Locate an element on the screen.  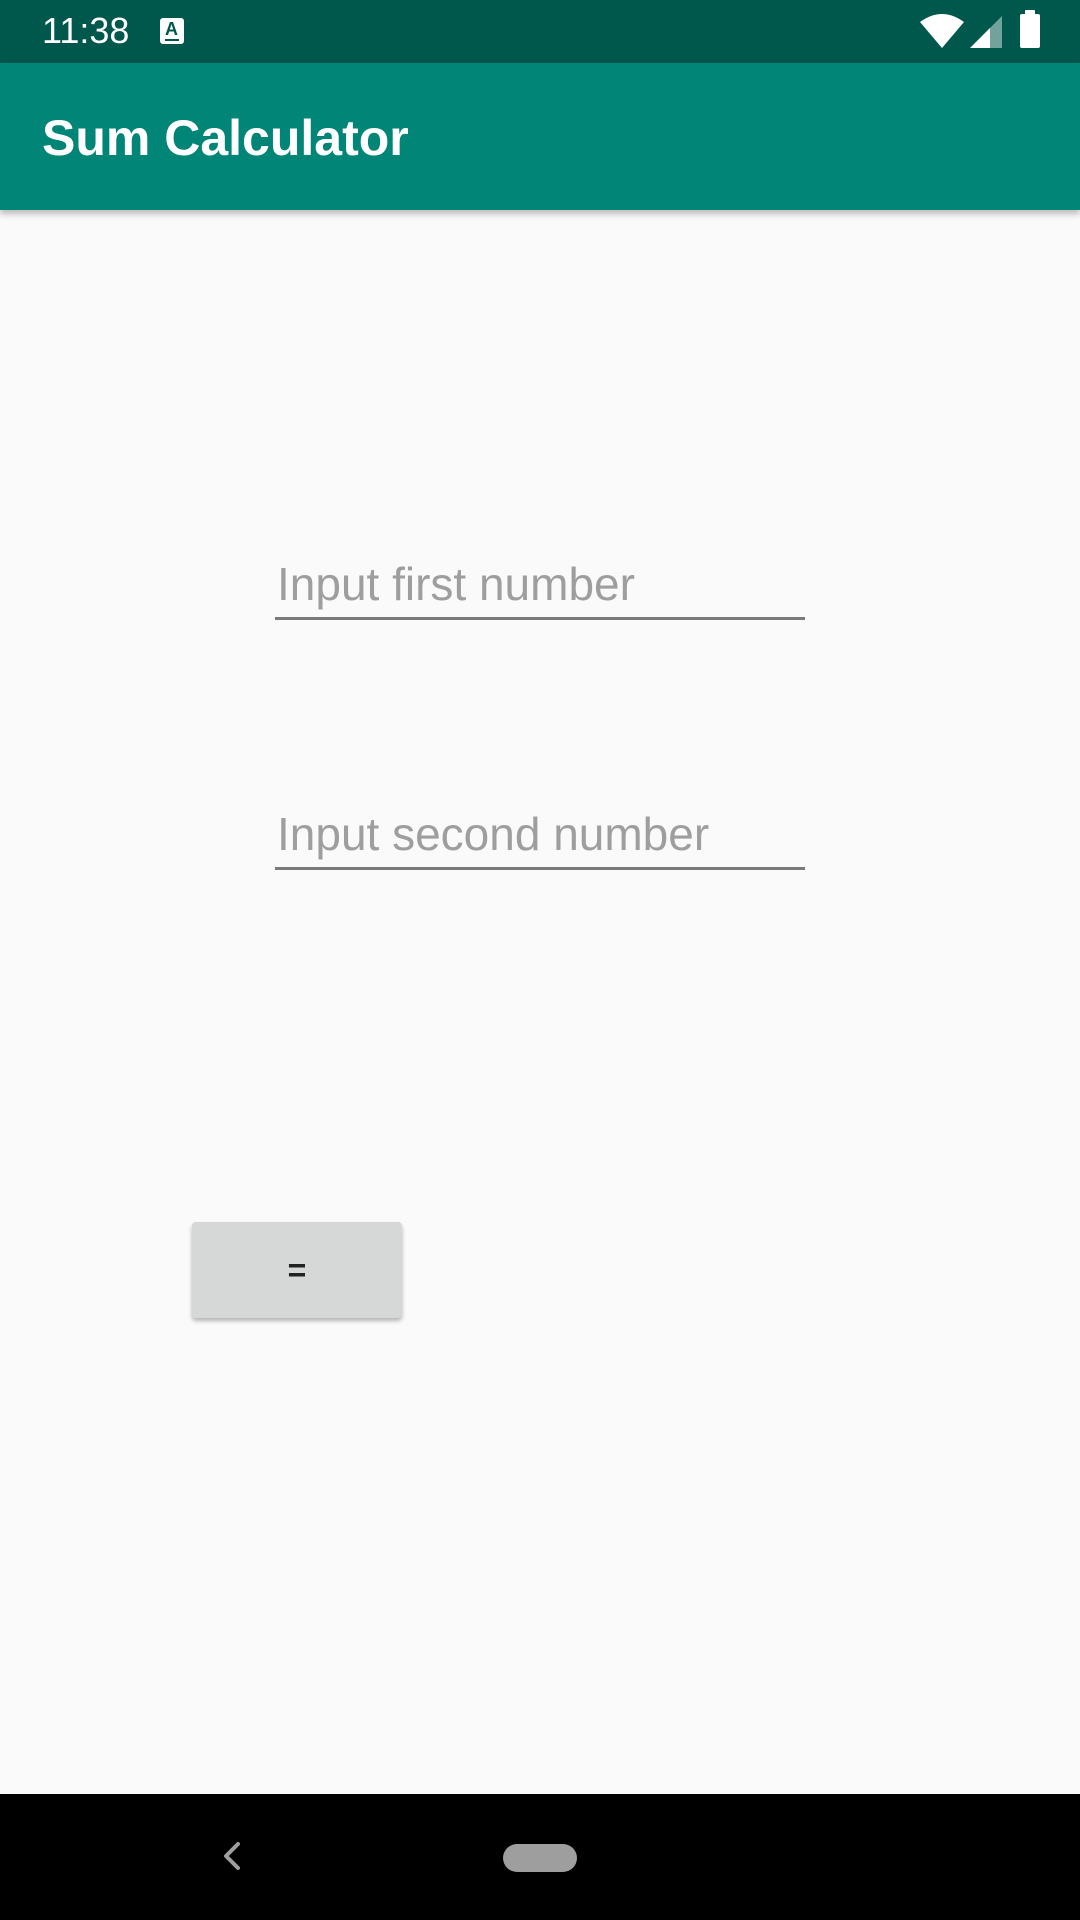
home-pill-icon is located at coordinates (540, 1858).